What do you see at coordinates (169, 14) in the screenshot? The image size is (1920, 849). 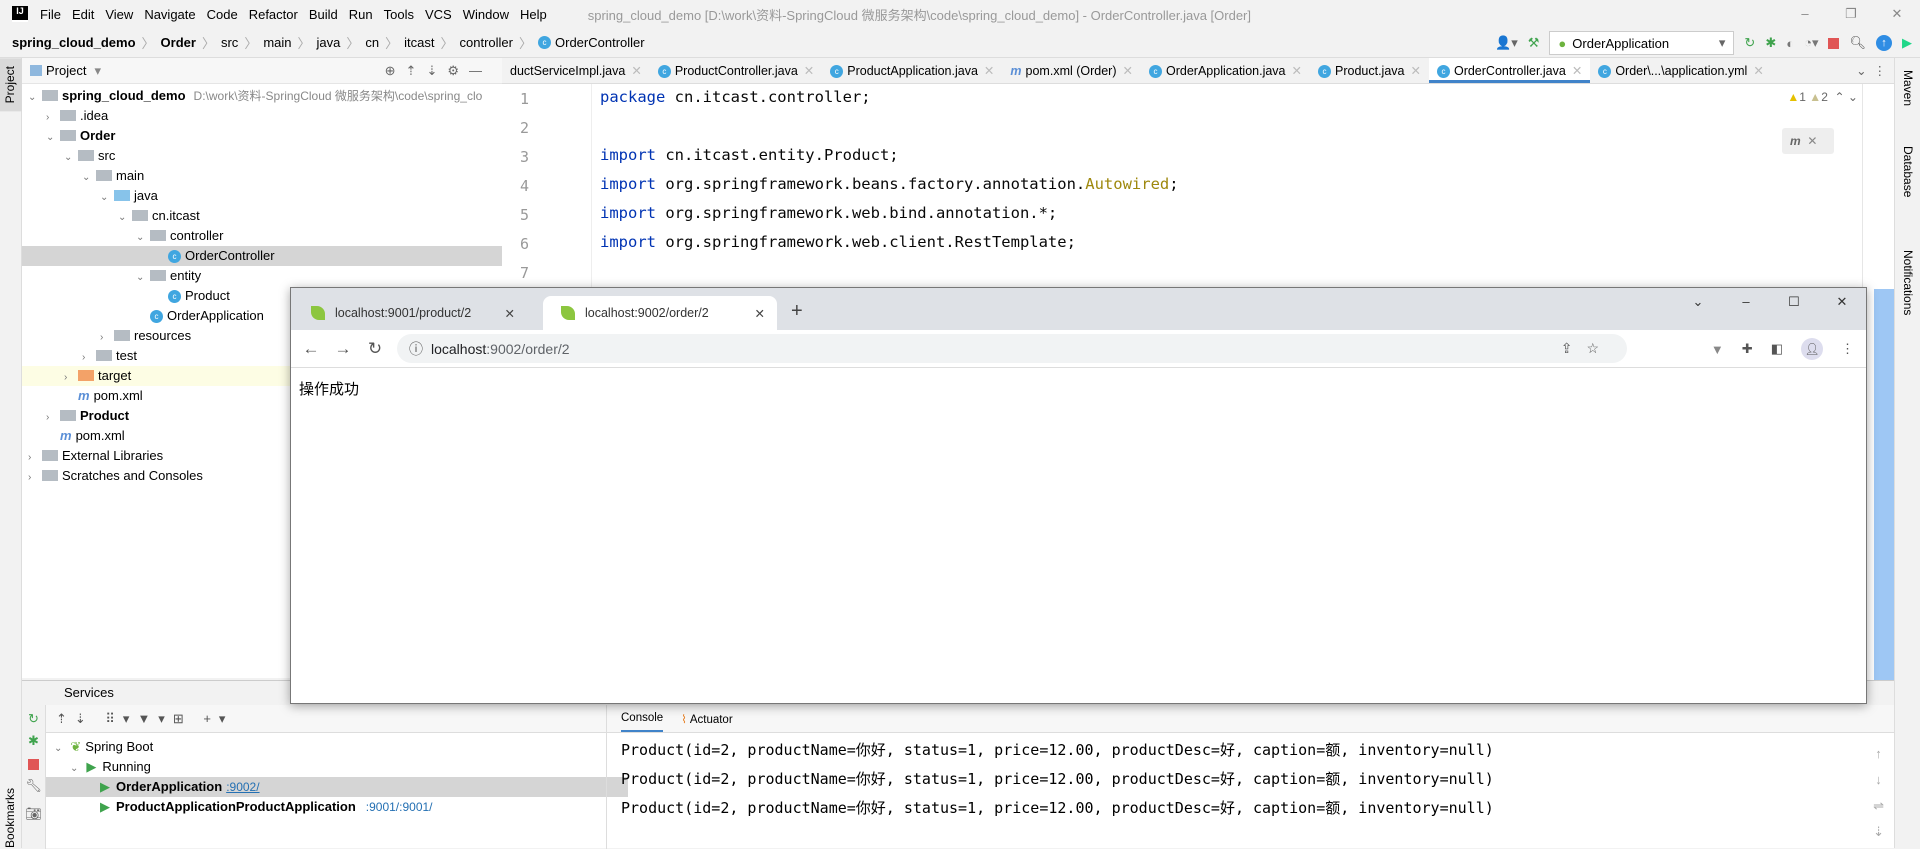 I see `menu-navigate: Navigate` at bounding box center [169, 14].